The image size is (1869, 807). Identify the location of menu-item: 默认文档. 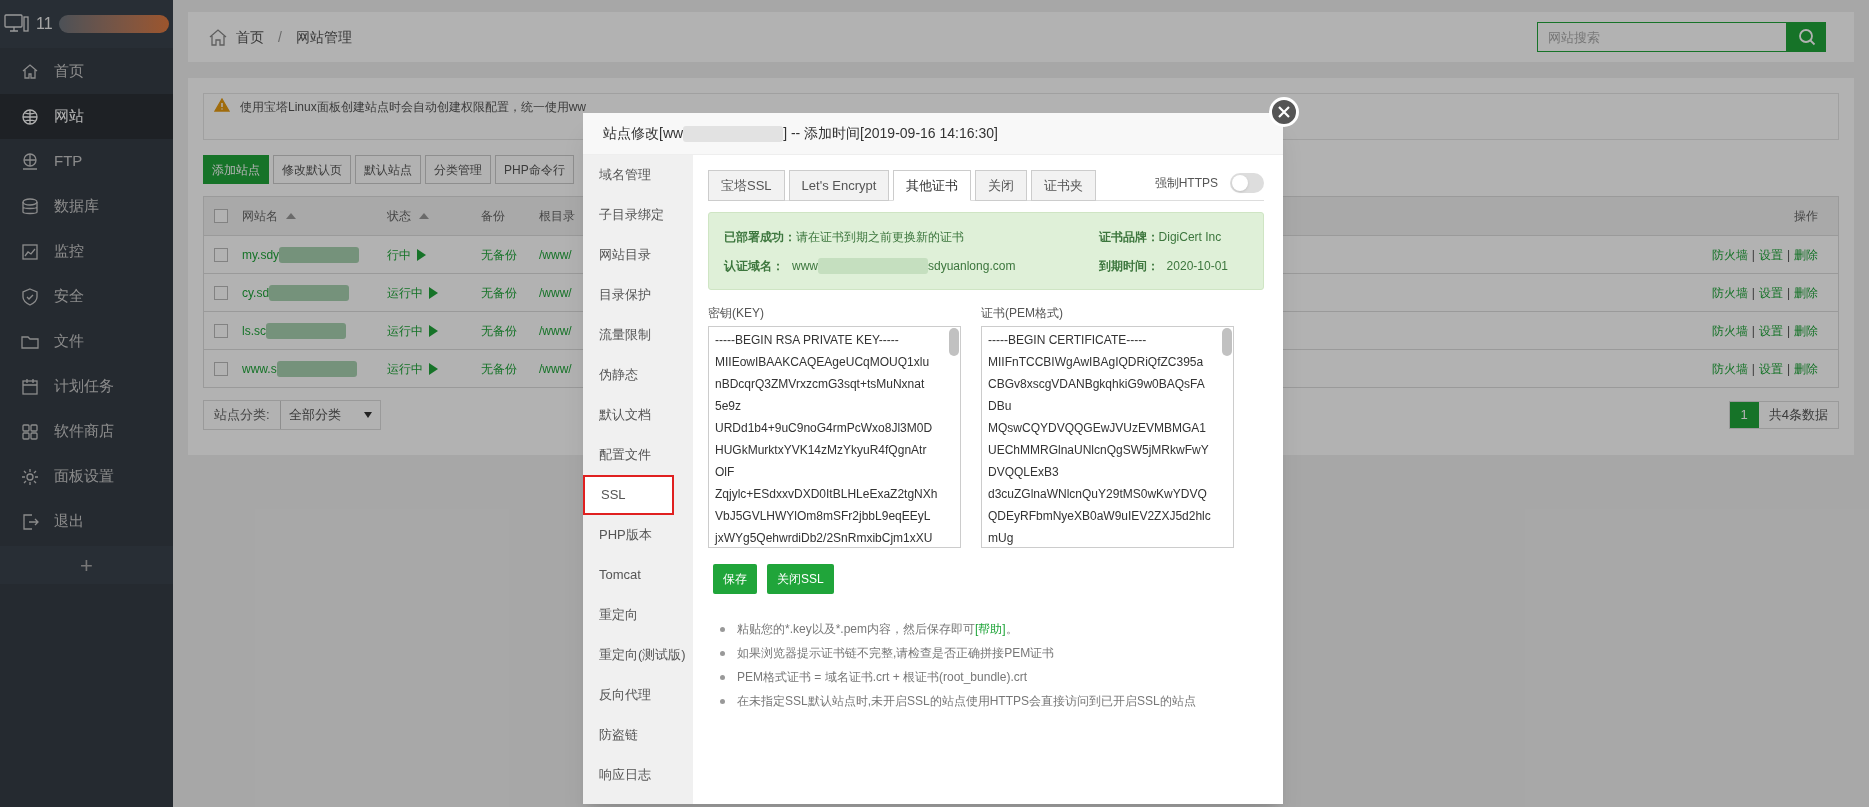
(638, 415).